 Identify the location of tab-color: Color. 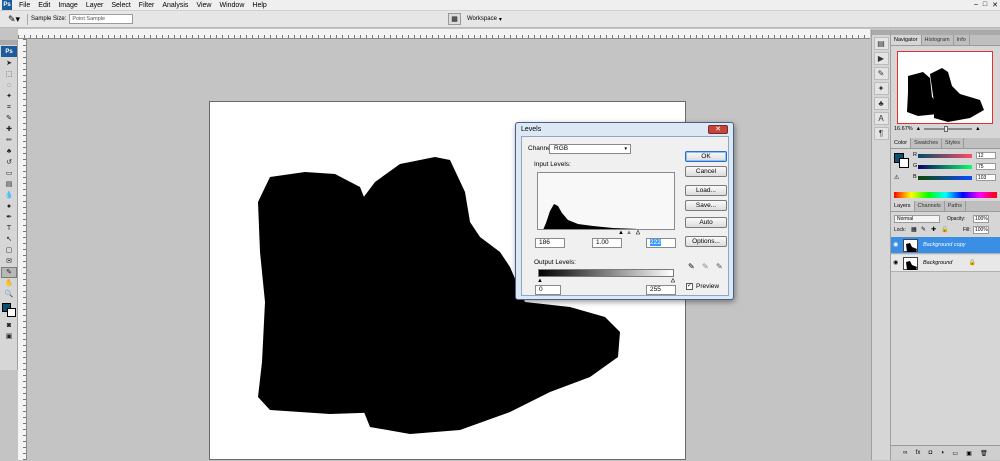
(901, 143).